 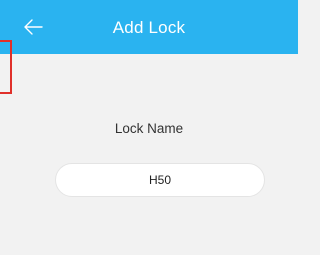 I want to click on lock-name-input, so click(x=160, y=180).